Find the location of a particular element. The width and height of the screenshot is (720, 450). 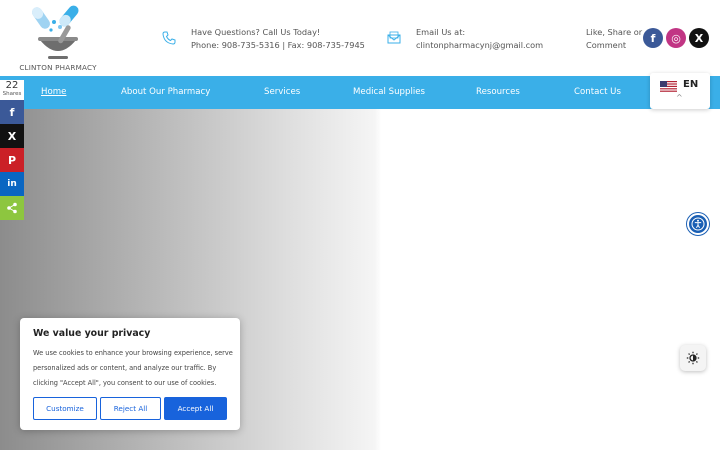

share-pinterest-button: P is located at coordinates (12, 160).